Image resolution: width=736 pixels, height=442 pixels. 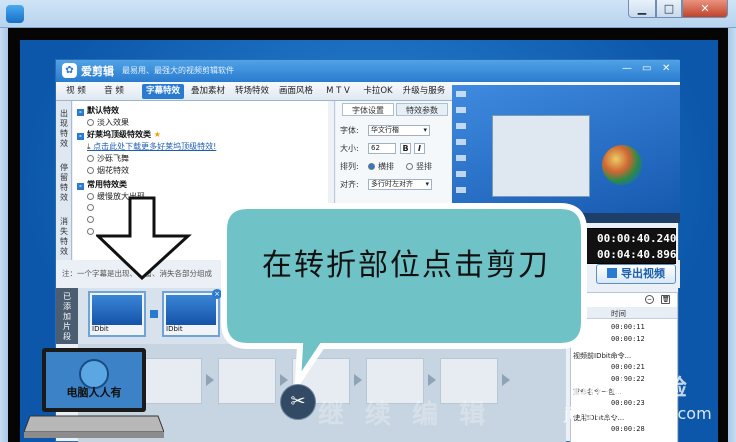 I want to click on effect-group-header: - 默认特效, so click(x=98, y=110).